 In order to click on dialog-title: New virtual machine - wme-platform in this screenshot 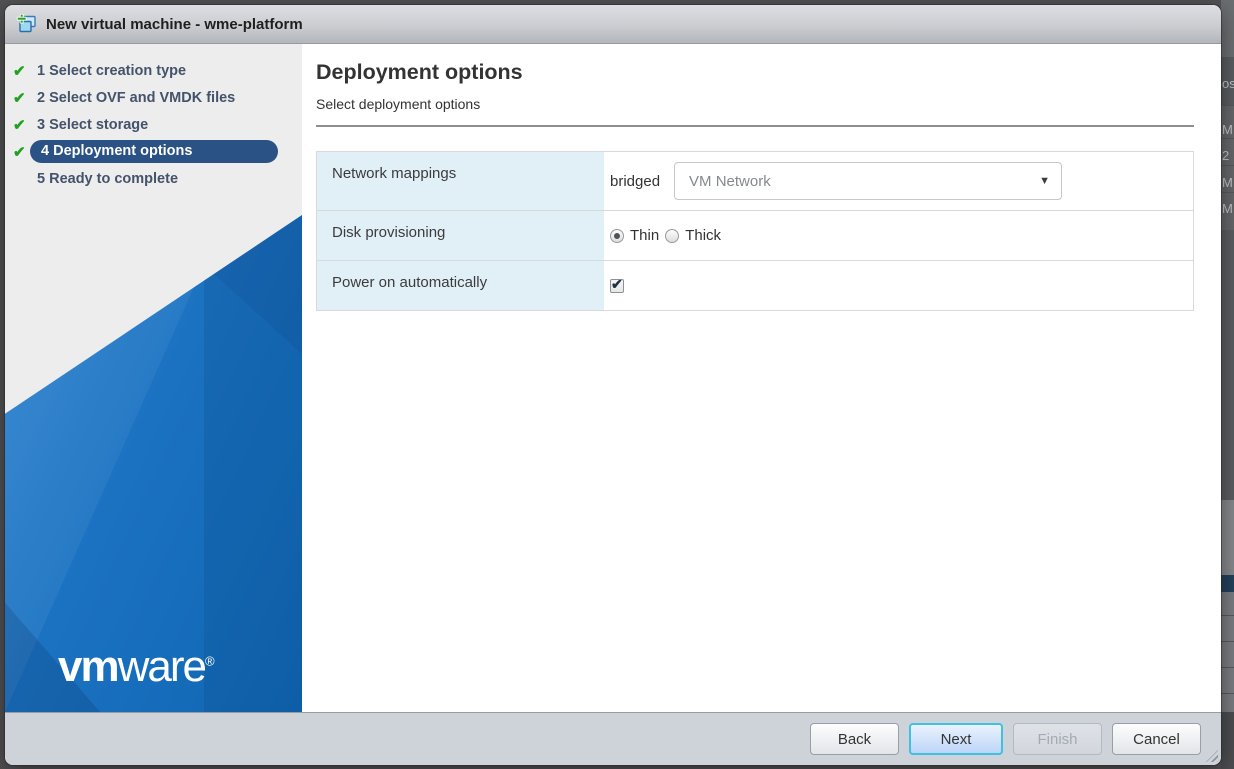, I will do `click(174, 24)`.